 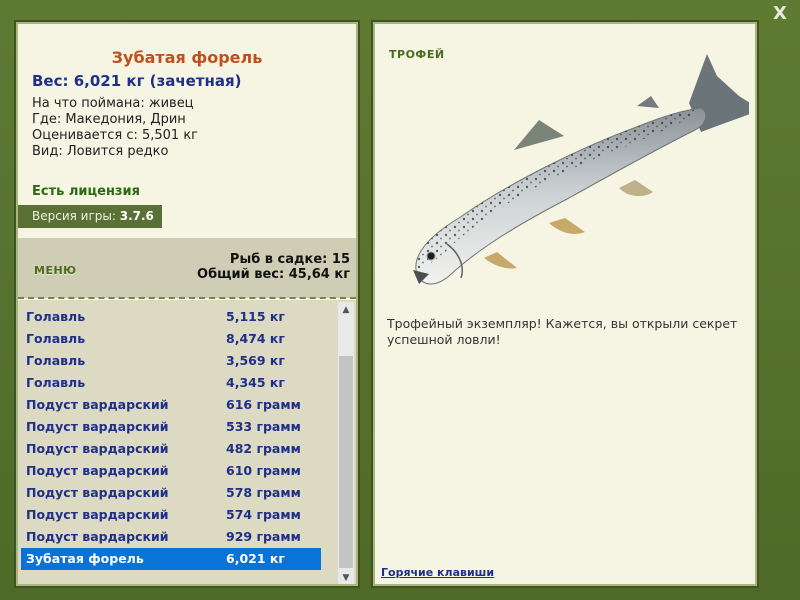 I want to click on catch-fish-weight: 929 грамм, so click(x=263, y=536).